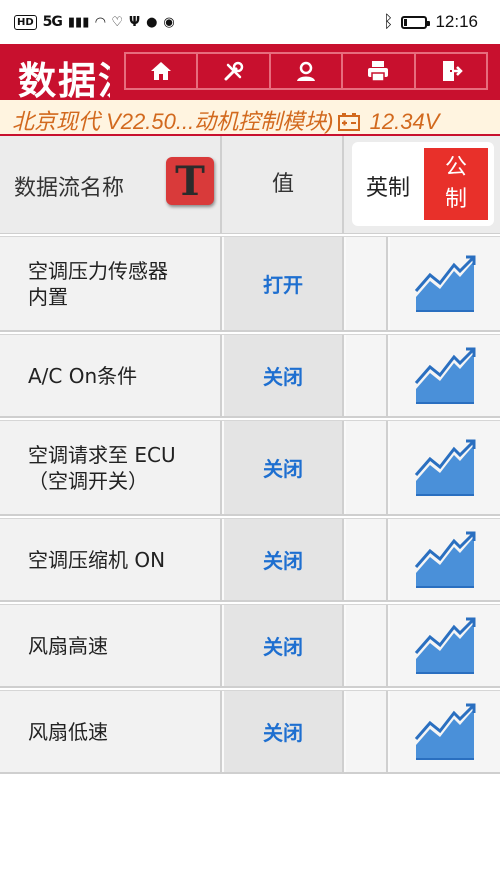  I want to click on text-format-icon: T, so click(190, 181).